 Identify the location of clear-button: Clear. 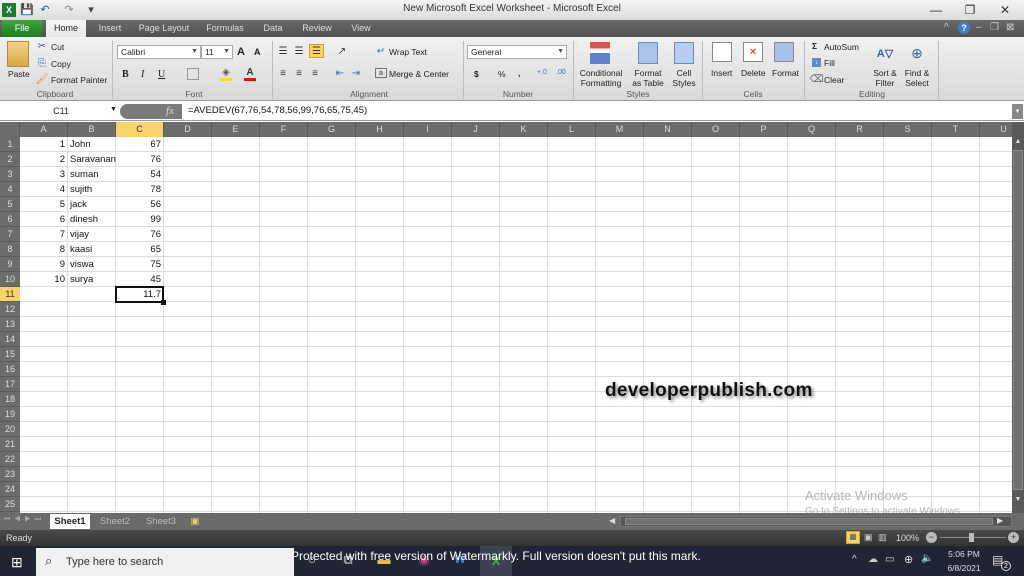
(834, 80).